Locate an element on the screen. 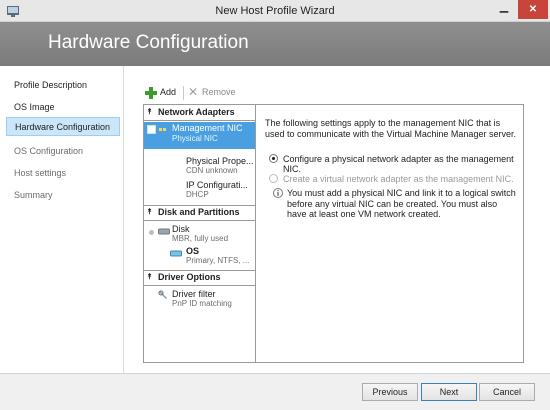 The height and width of the screenshot is (410, 550). tree-node-disk: Disk MBR, fully used is located at coordinates (200, 233).